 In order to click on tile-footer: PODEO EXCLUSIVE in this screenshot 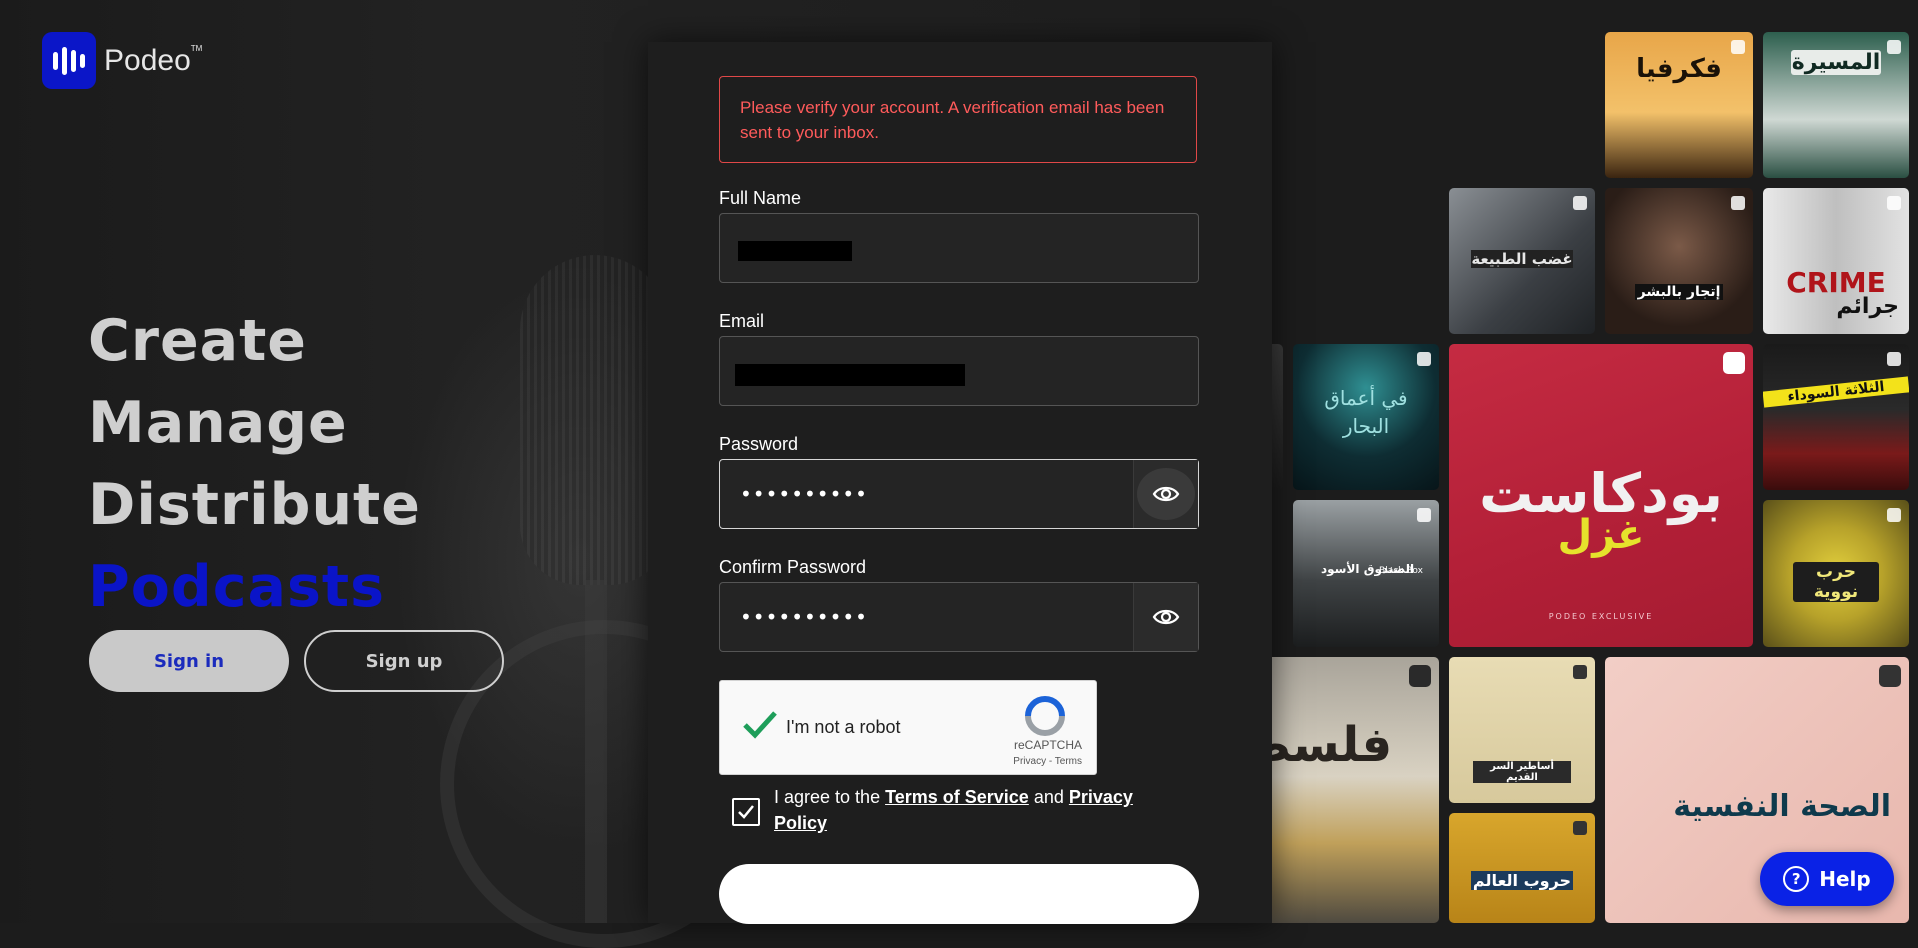, I will do `click(1601, 616)`.